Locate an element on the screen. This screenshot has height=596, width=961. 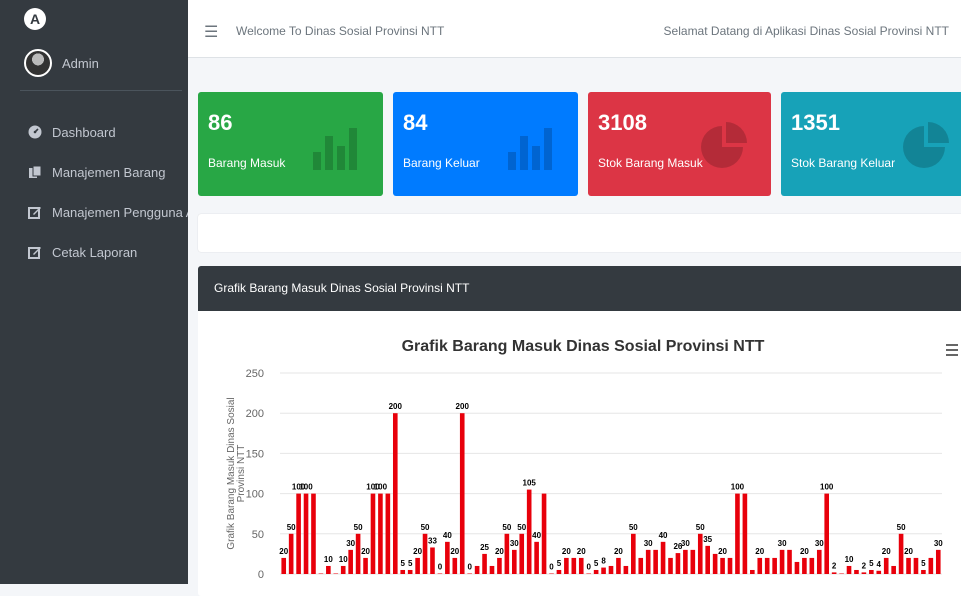
stat-box-barang-masuk: 86 Barang Masuk is located at coordinates (290, 144).